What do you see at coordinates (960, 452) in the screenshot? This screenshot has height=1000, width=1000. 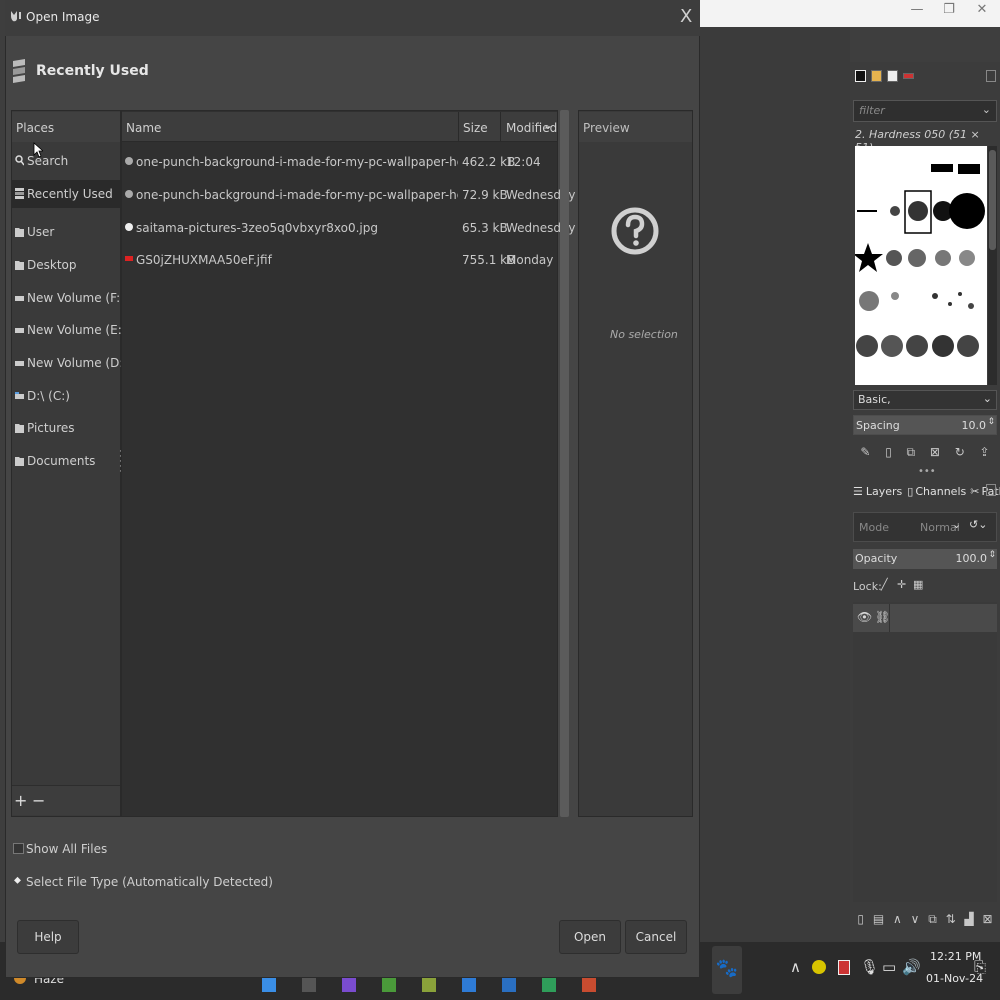 I see `refresh-icon: ↻` at bounding box center [960, 452].